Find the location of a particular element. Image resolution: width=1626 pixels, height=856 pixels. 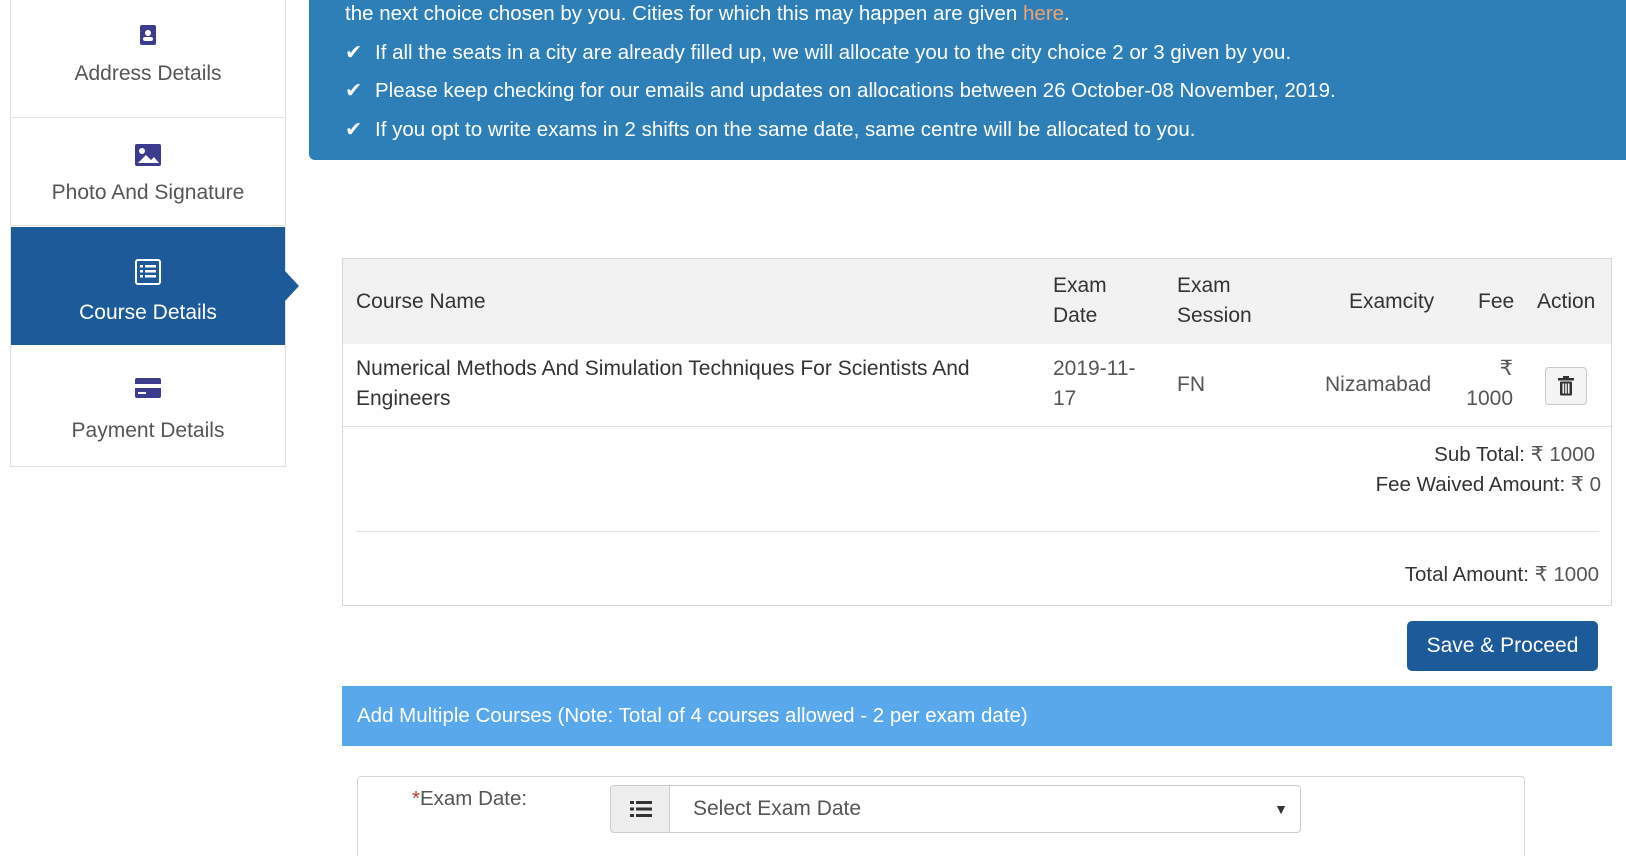

totals-divider is located at coordinates (977, 531).